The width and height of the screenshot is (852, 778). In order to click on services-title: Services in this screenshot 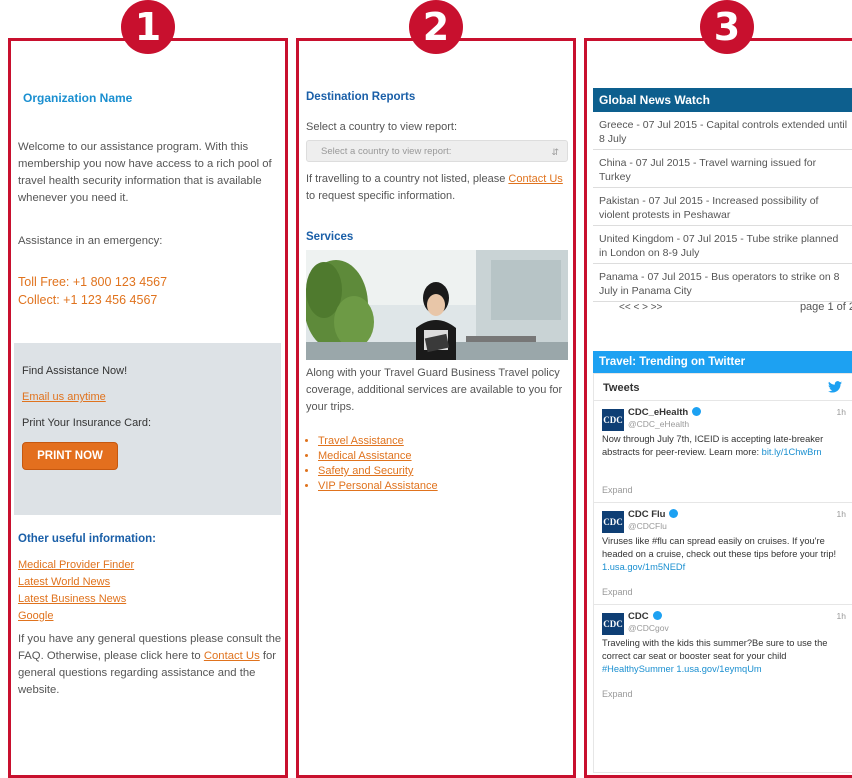, I will do `click(330, 237)`.